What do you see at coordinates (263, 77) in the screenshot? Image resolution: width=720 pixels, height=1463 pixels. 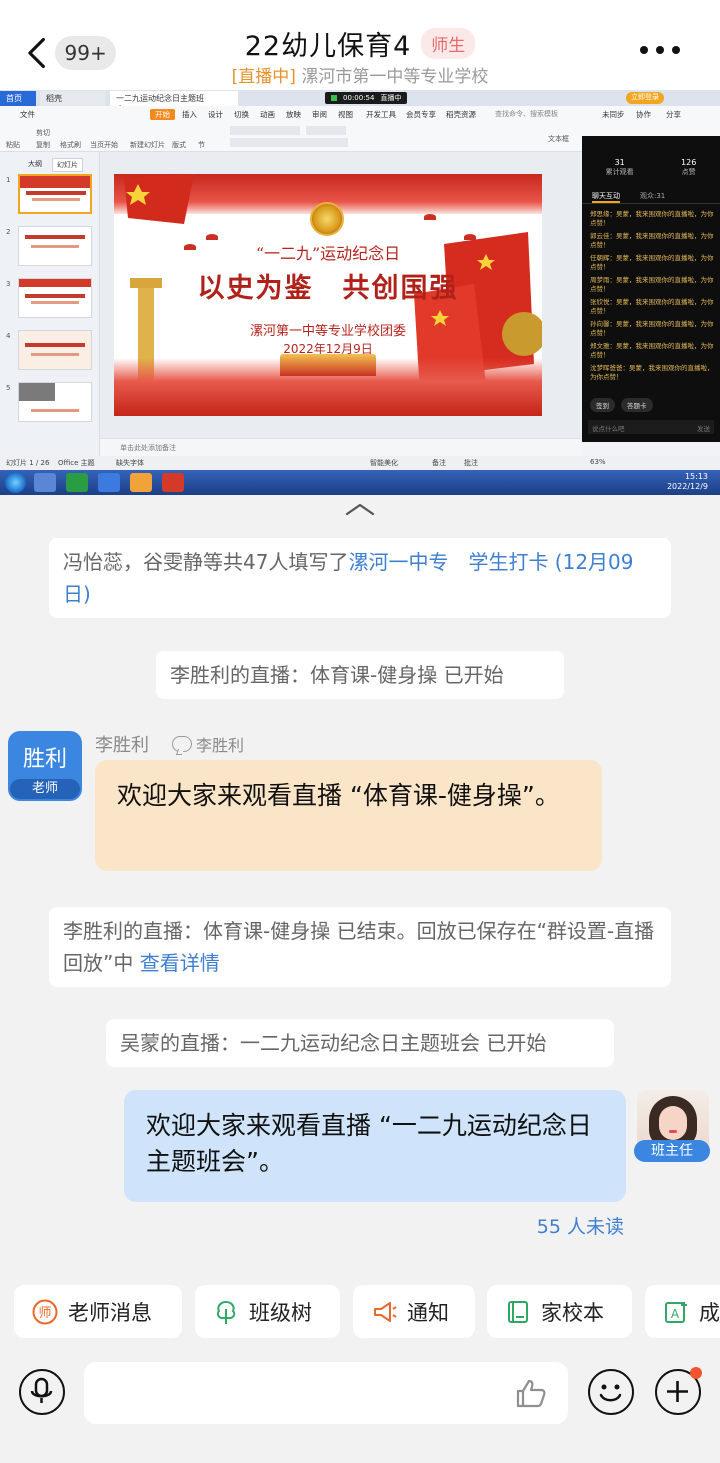 I see `live-status-label: [直播中]` at bounding box center [263, 77].